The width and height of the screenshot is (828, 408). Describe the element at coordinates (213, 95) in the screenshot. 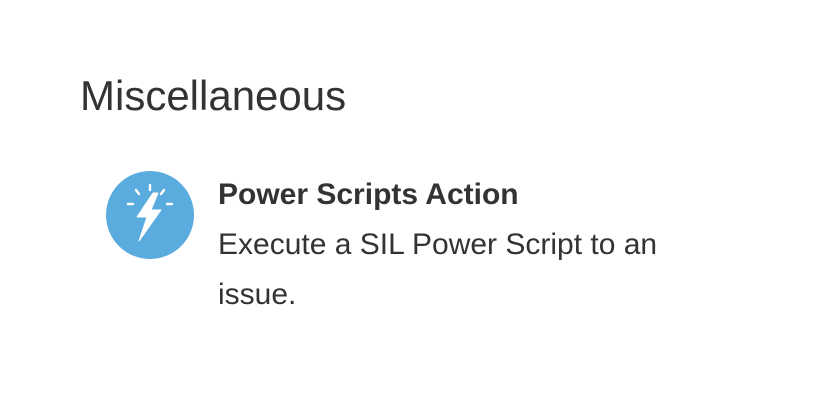

I see `section-title: Miscellaneous` at that location.